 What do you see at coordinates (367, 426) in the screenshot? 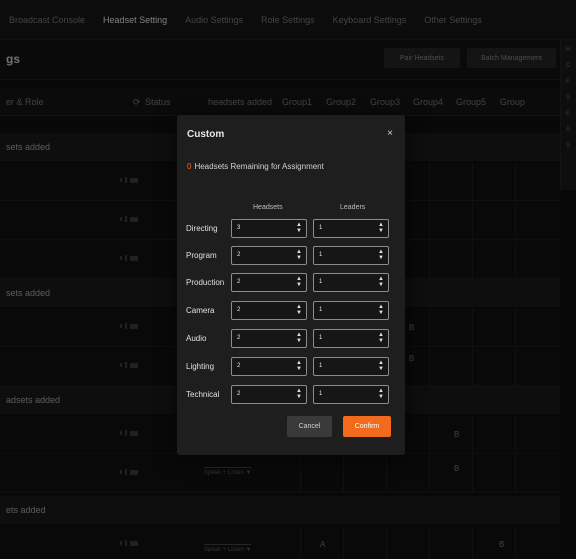
I see `confirm-button: Confirm` at bounding box center [367, 426].